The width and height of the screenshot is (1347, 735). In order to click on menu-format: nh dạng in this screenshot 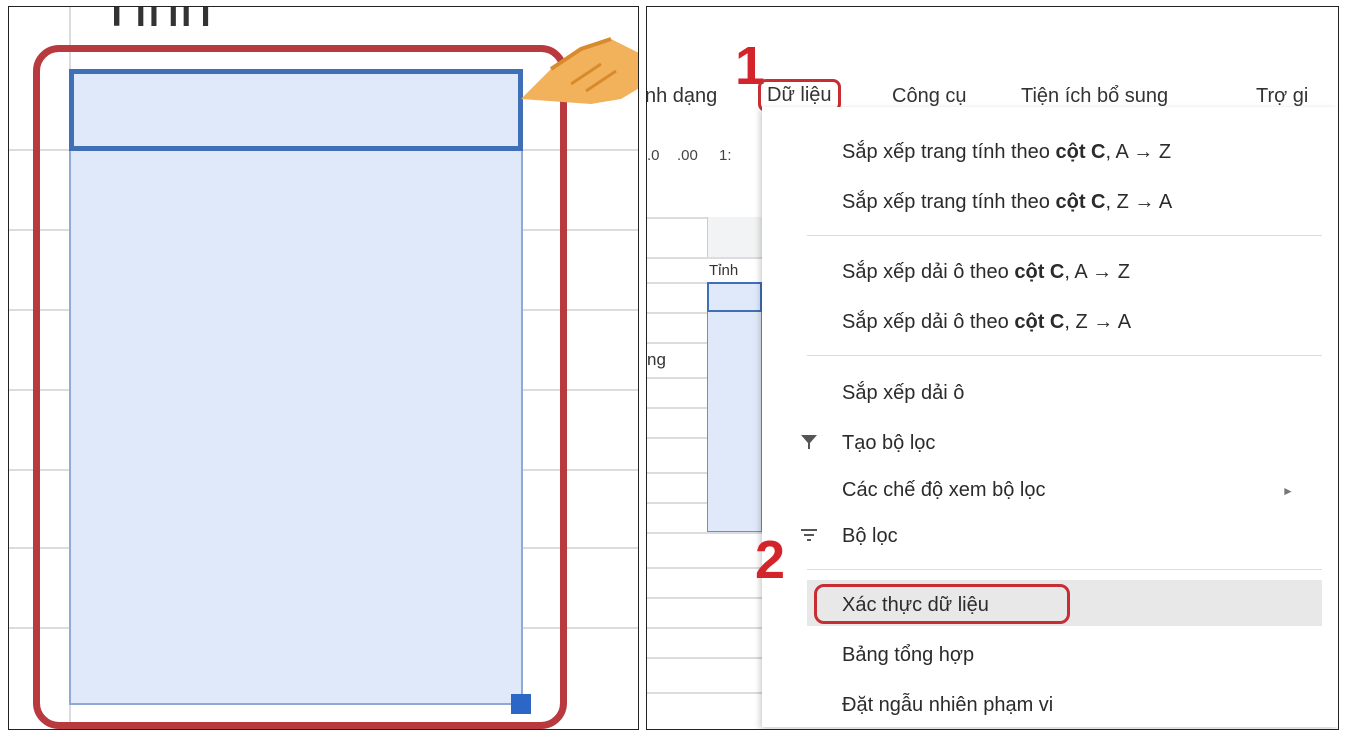, I will do `click(682, 96)`.